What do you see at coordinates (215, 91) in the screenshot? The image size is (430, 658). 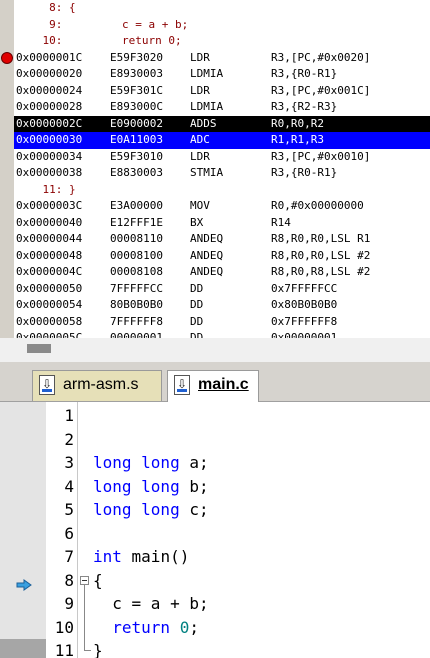 I see `disassembly-line: 0x00000024 E59F301C LDR R3,[PC,#0x001C]` at bounding box center [215, 91].